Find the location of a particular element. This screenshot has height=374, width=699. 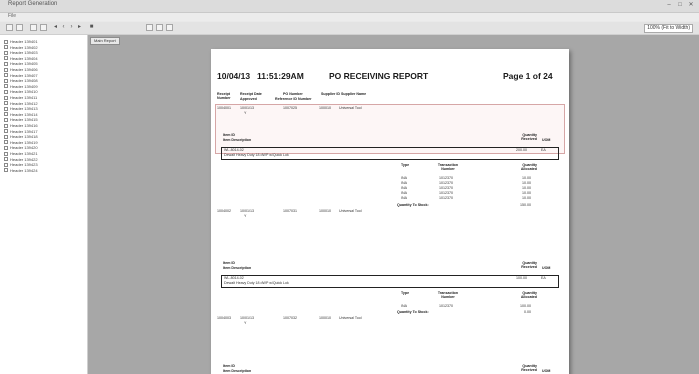

sidebar-tree-label: Header 139409 is located at coordinates (24, 86).